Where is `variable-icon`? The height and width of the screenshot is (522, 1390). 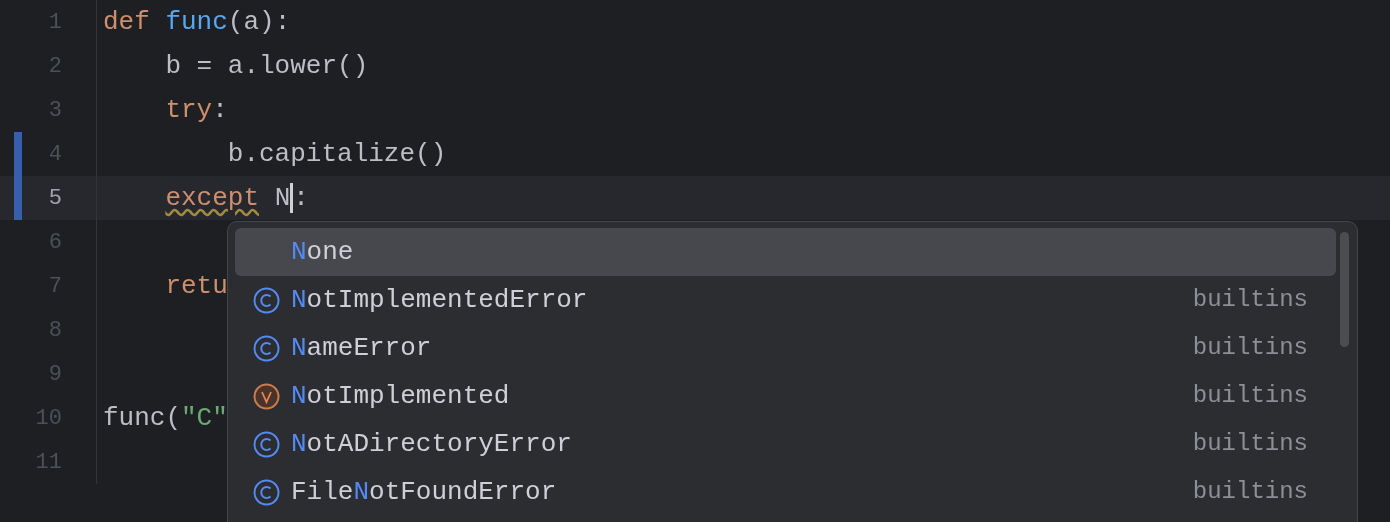 variable-icon is located at coordinates (266, 396).